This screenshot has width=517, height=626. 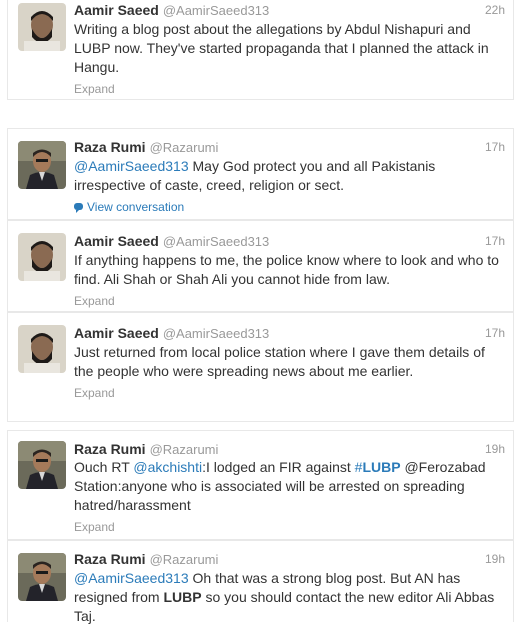 I want to click on hashtag-text: LUBP, so click(x=381, y=467).